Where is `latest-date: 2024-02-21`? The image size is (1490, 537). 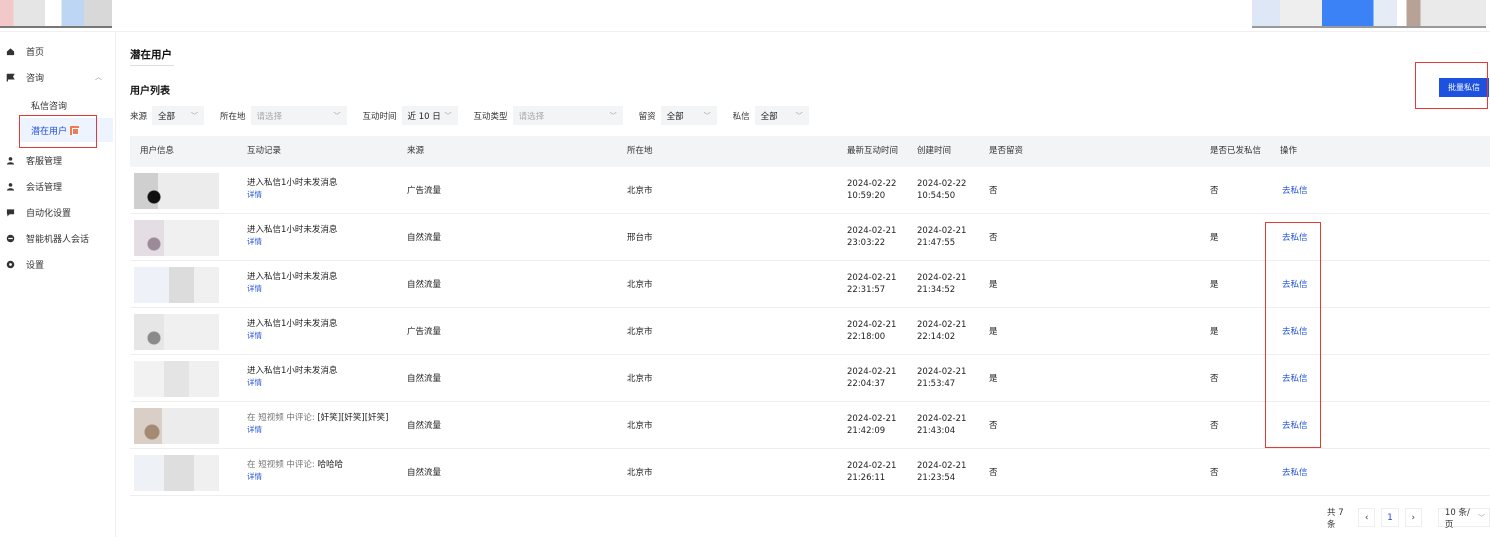
latest-date: 2024-02-21 is located at coordinates (872, 419).